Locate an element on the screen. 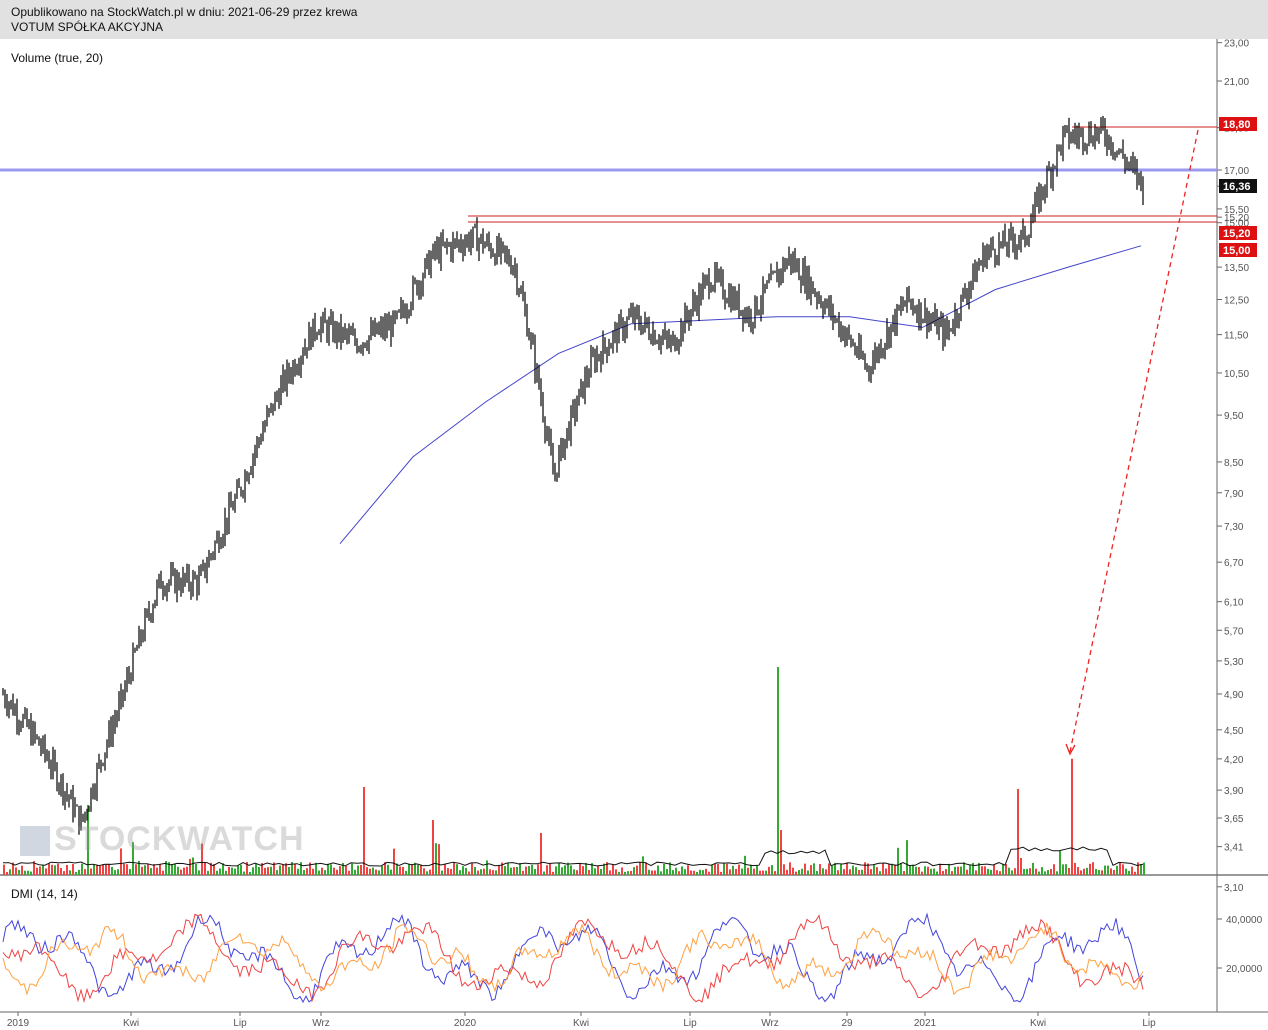  price-tick-label: 13,50 is located at coordinates (1236, 268).